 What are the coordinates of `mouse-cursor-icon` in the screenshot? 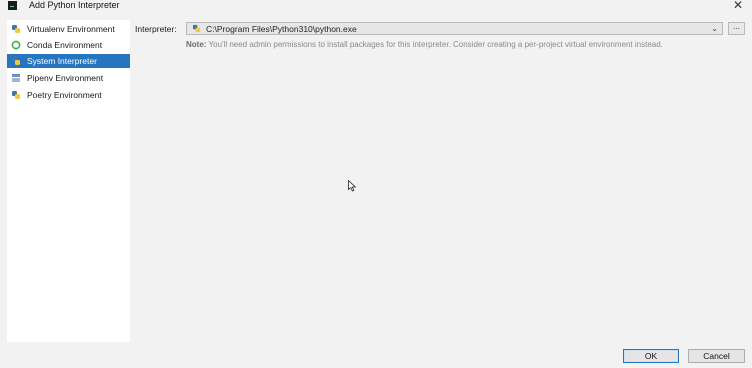 It's located at (352, 186).